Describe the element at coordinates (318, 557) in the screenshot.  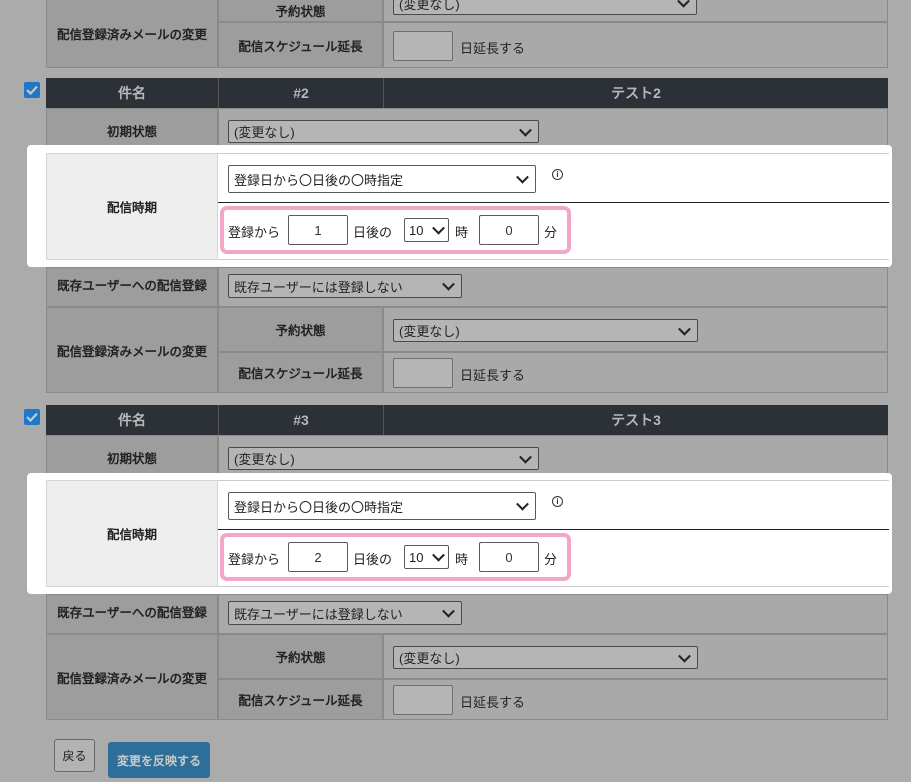
I see `days-input: 2` at that location.